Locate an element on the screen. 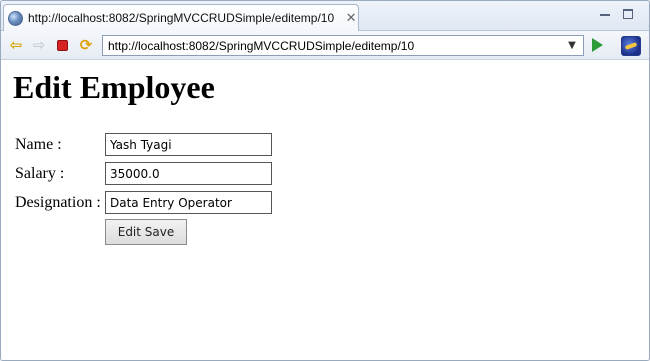 This screenshot has height=361, width=650. back-icon: ⇦ is located at coordinates (16, 45).